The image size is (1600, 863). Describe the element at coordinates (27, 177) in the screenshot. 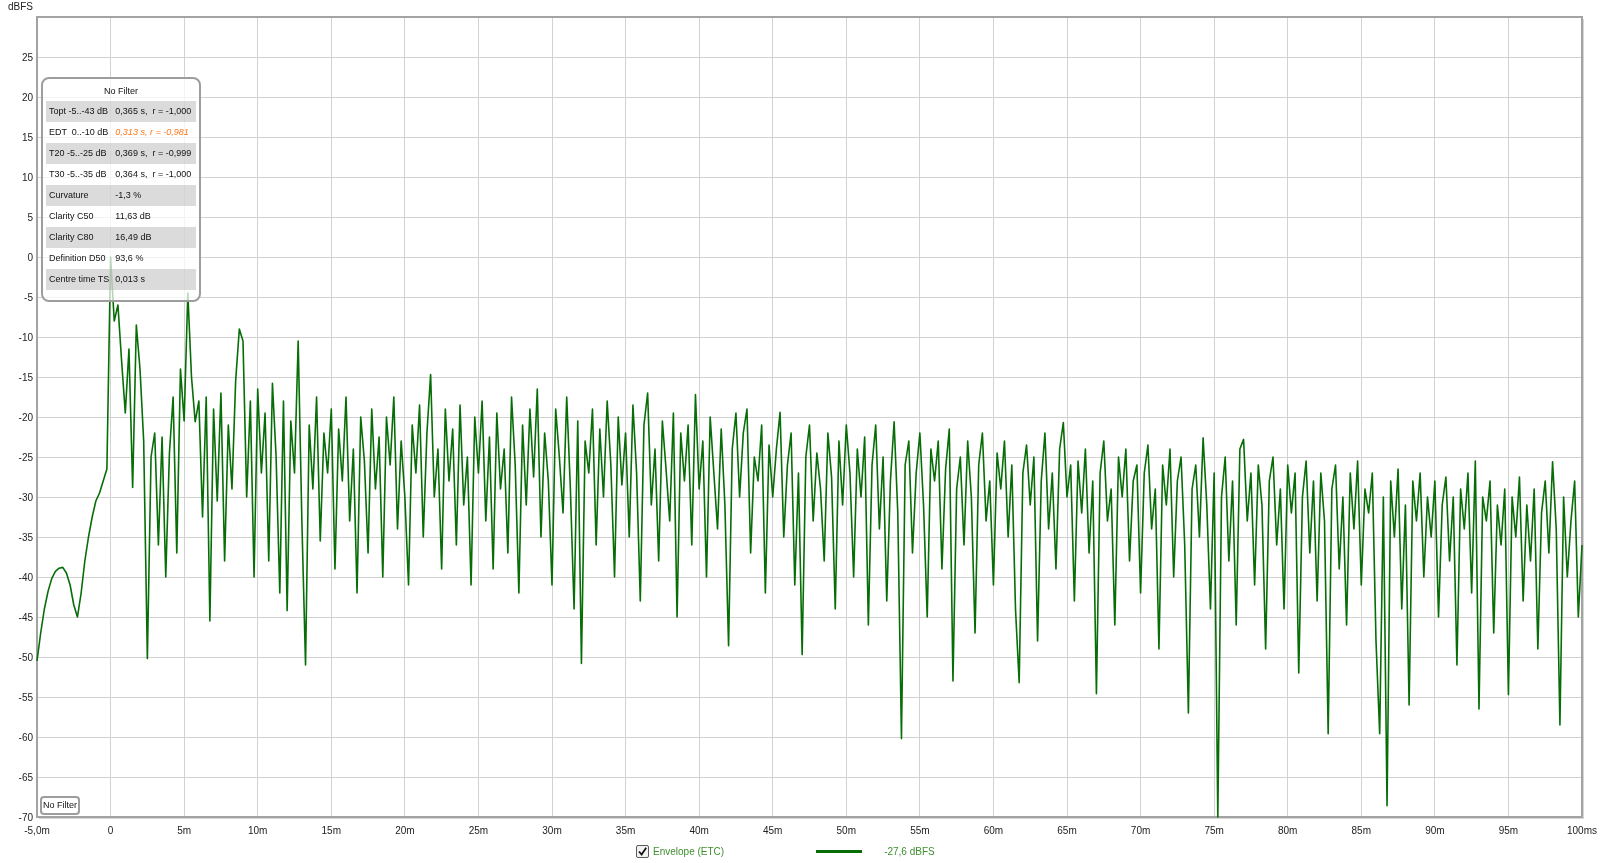

I see `y-tick-label: 10` at that location.